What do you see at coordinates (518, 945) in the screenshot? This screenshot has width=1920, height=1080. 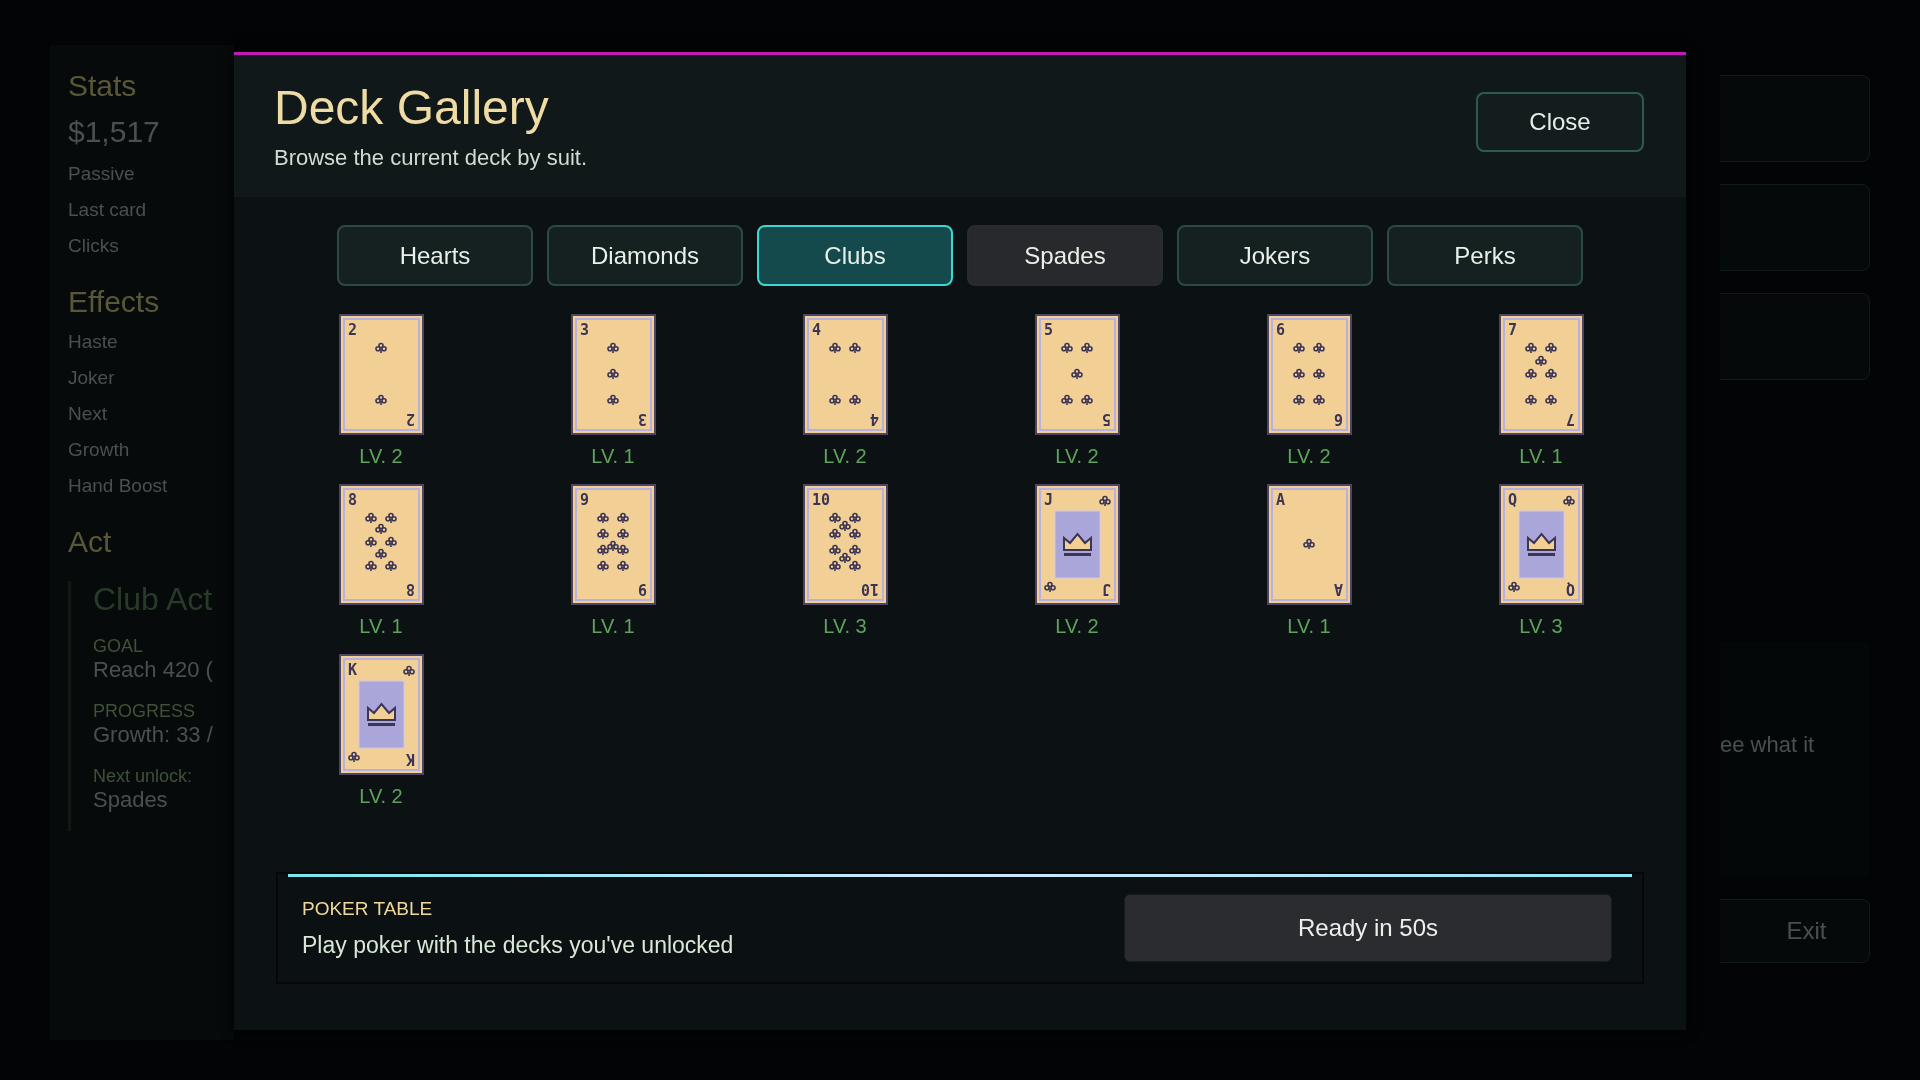 I see `poker-table-description: Play poker with the decks you've unlocked` at bounding box center [518, 945].